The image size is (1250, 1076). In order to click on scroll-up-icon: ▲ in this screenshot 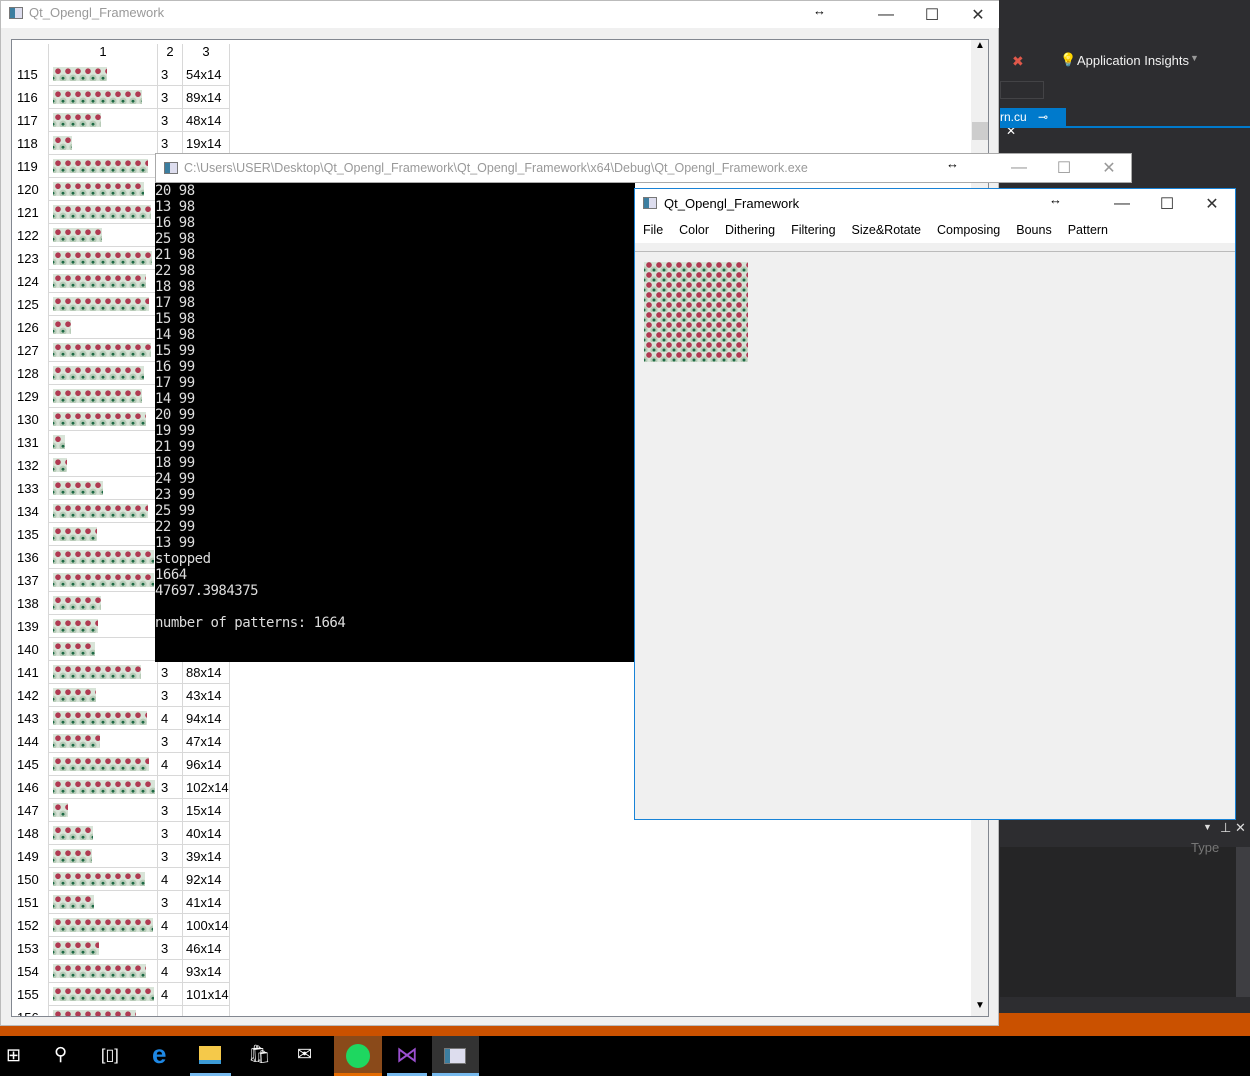, I will do `click(980, 45)`.